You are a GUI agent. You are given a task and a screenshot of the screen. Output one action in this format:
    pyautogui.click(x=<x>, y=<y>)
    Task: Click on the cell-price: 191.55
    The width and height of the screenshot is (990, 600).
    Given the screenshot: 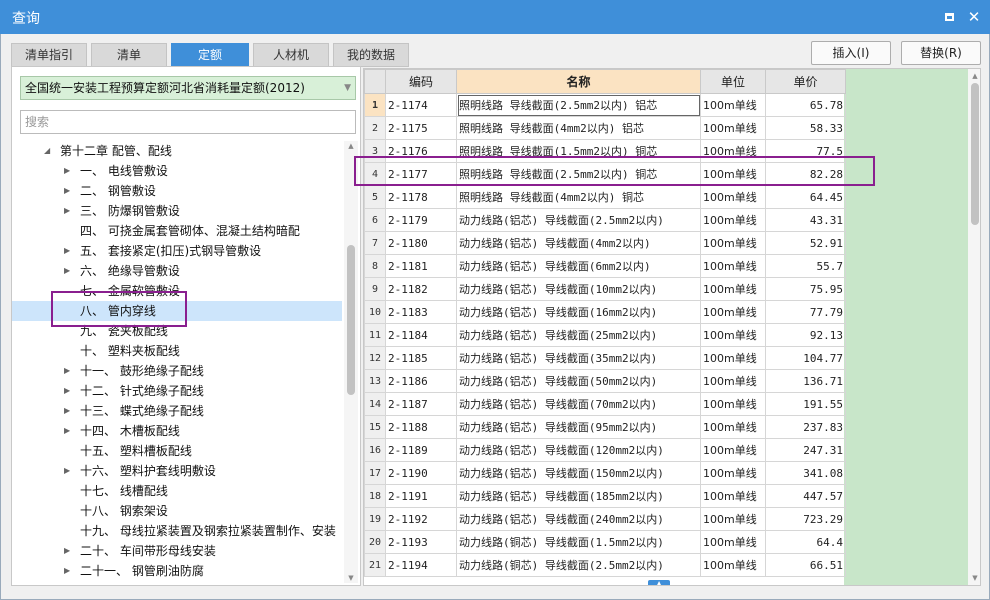 What is the action you would take?
    pyautogui.click(x=805, y=404)
    